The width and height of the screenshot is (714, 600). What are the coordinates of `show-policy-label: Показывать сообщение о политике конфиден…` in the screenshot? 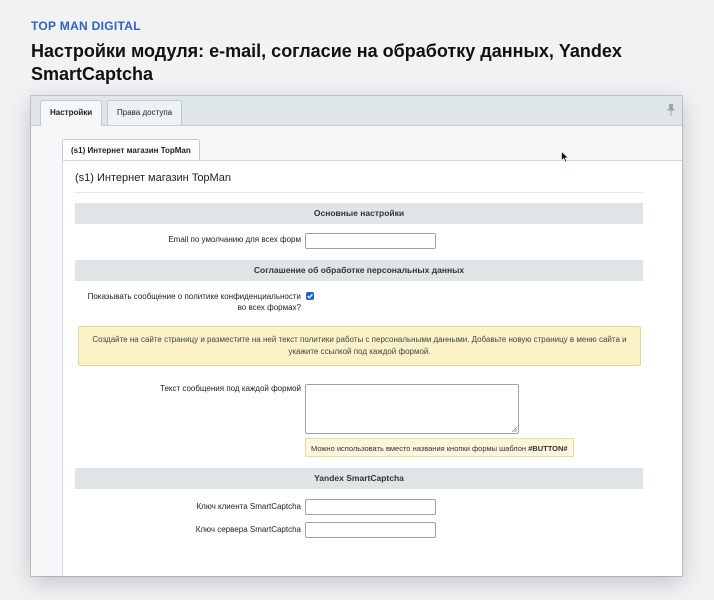 It's located at (194, 302).